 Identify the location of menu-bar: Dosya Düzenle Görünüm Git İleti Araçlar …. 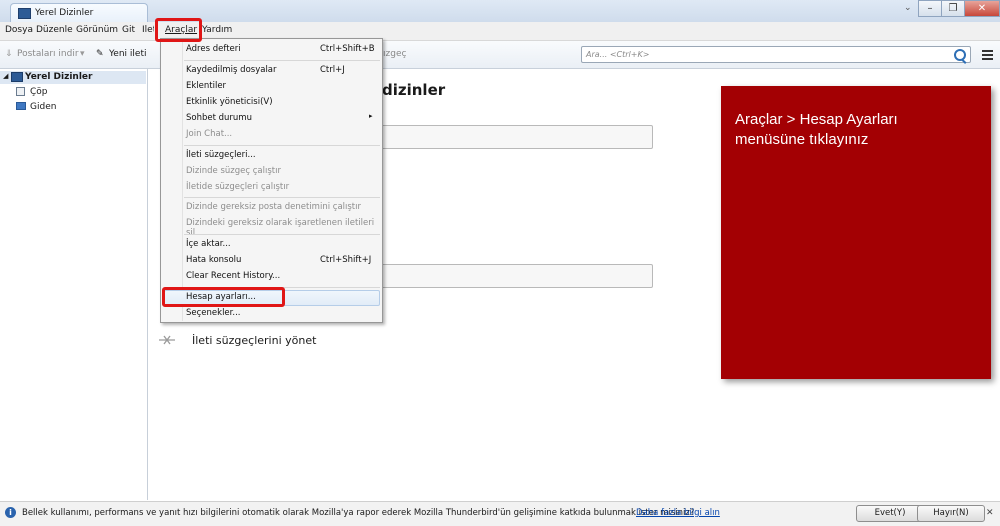
(500, 31).